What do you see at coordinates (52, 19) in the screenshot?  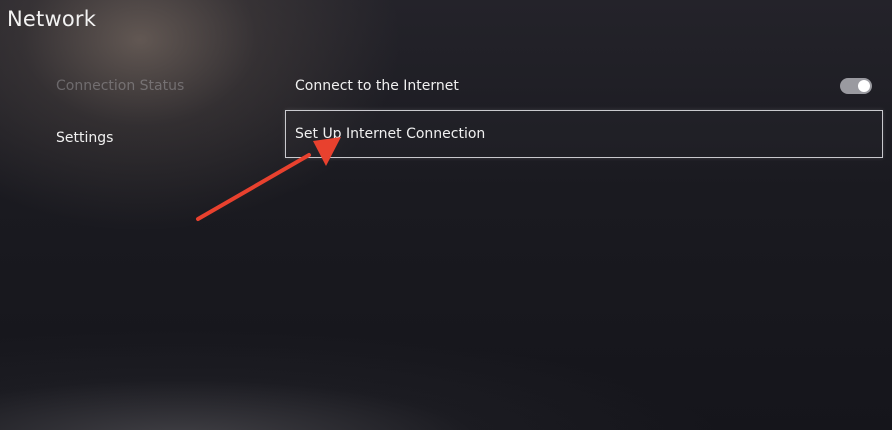 I see `page-title: Network` at bounding box center [52, 19].